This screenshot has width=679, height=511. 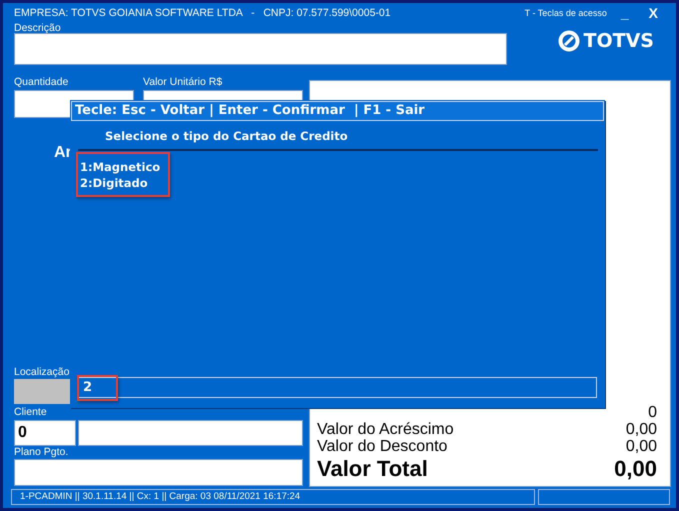 I want to click on total-label: Valor do Acréscimo, so click(x=385, y=429).